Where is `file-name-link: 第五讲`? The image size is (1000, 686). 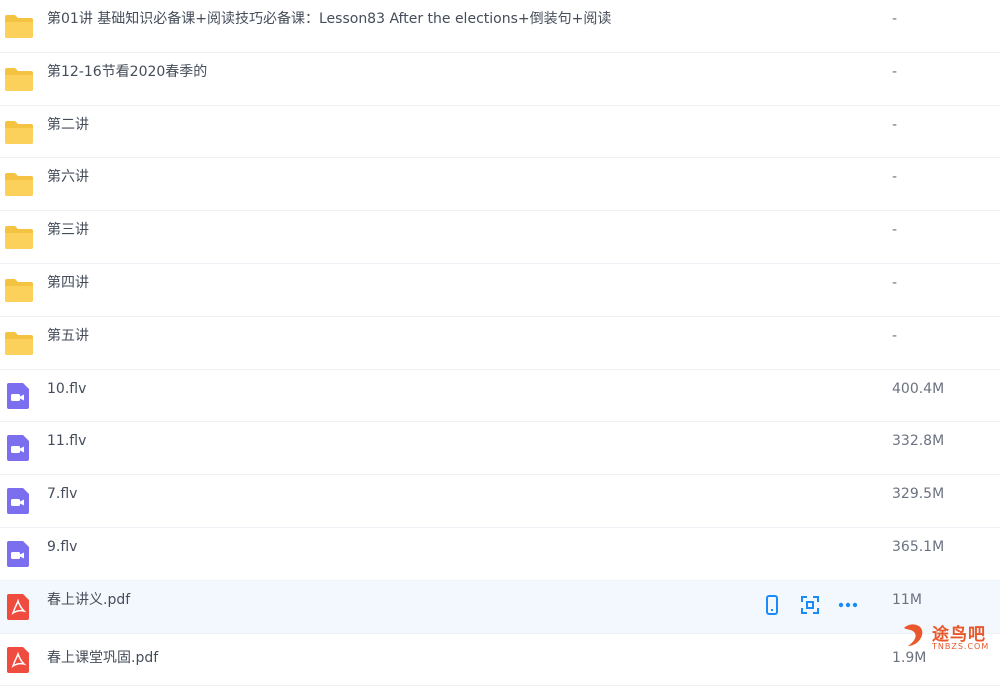 file-name-link: 第五讲 is located at coordinates (68, 336).